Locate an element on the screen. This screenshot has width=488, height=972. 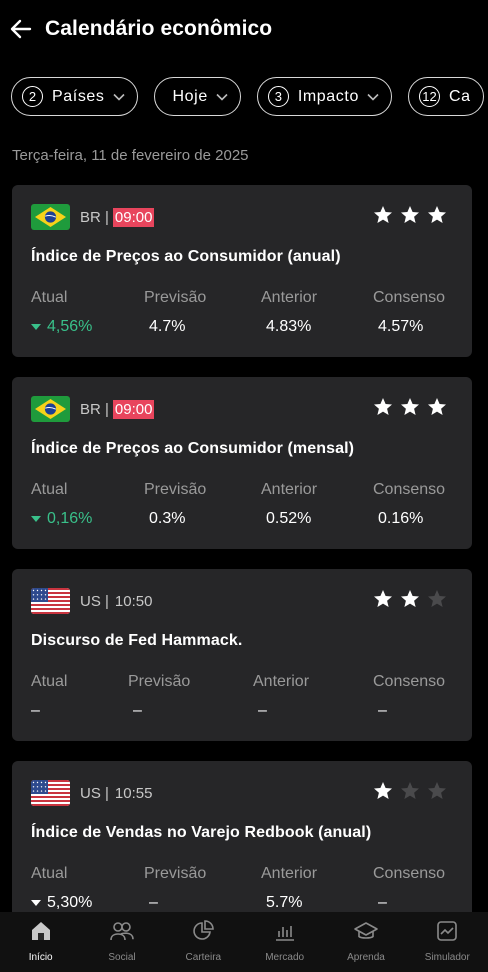
event-title: Índice de Preços ao Consumidor (mensal) is located at coordinates (193, 448).